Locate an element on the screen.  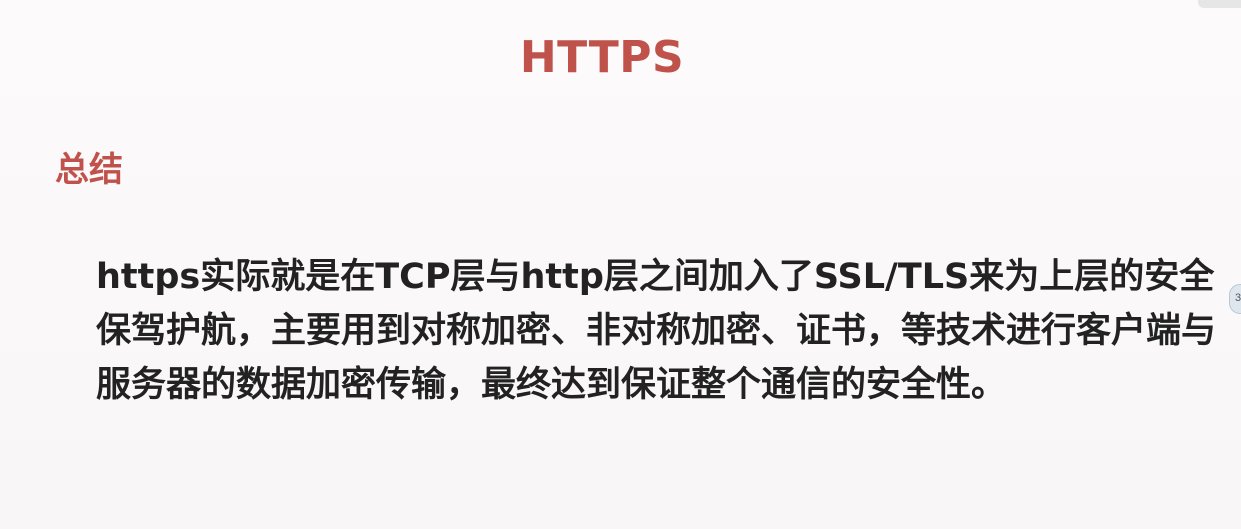
window-corner is located at coordinates (1219, 4).